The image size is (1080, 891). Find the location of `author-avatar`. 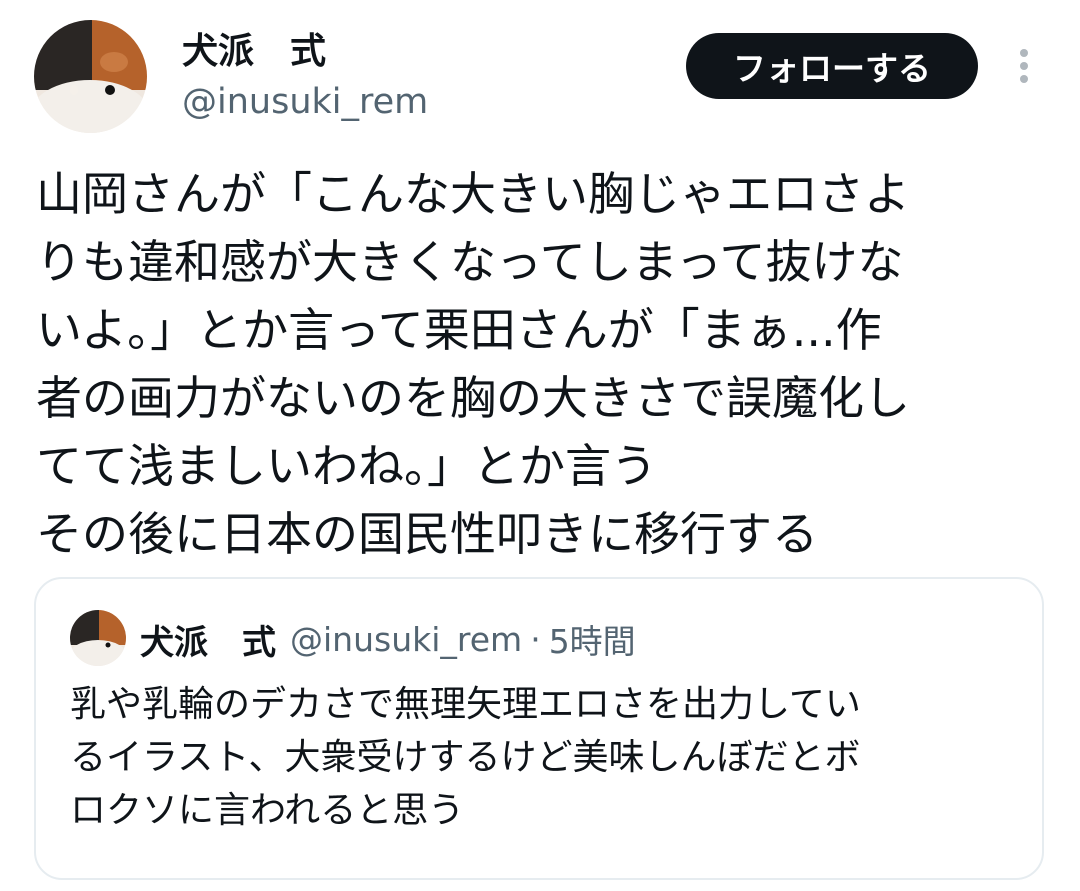

author-avatar is located at coordinates (90, 76).